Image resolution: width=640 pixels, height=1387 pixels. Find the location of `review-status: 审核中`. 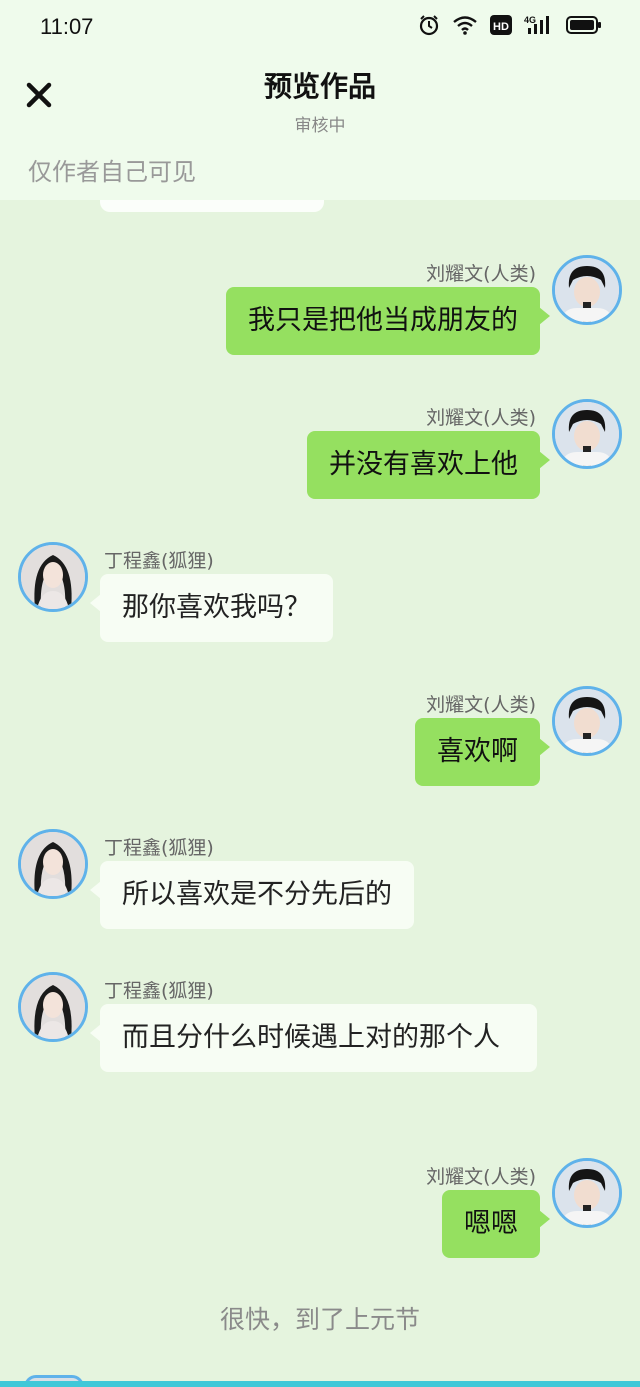

review-status: 审核中 is located at coordinates (320, 126).